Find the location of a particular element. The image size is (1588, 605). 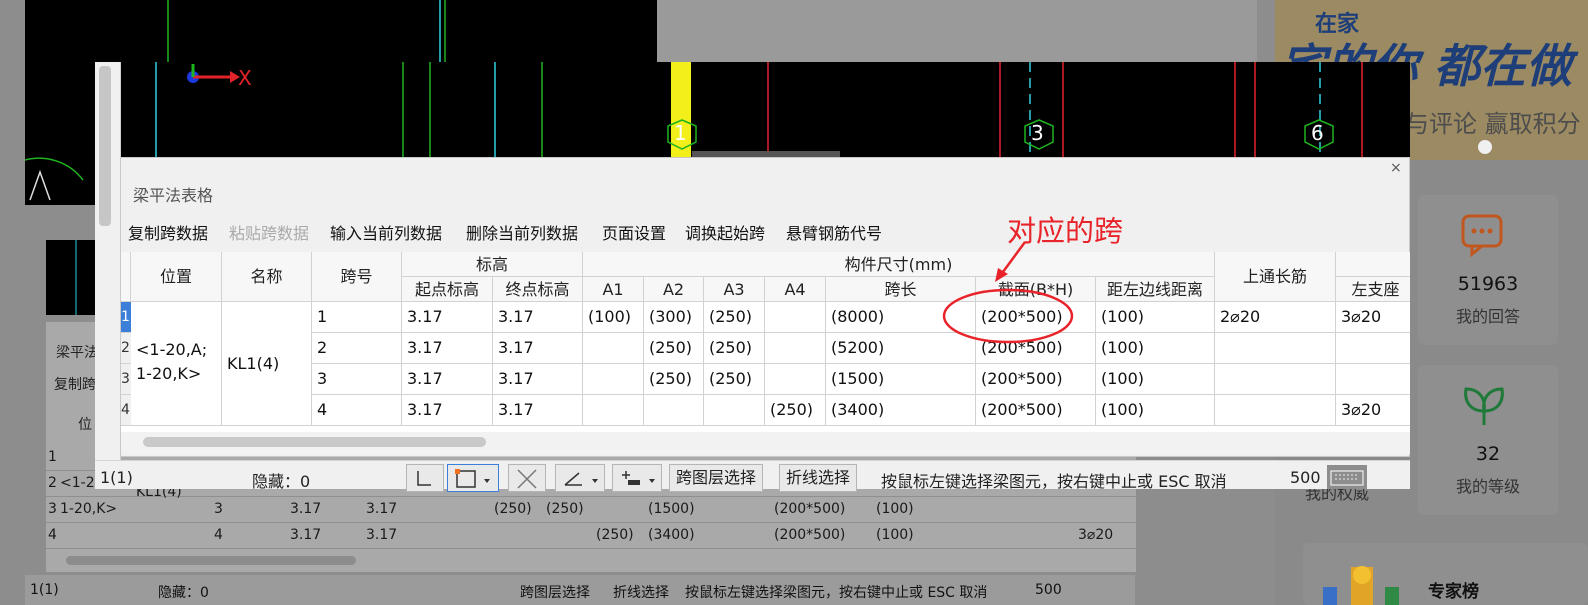

stat-card-answers: 51963 我的回答 is located at coordinates (1488, 270).